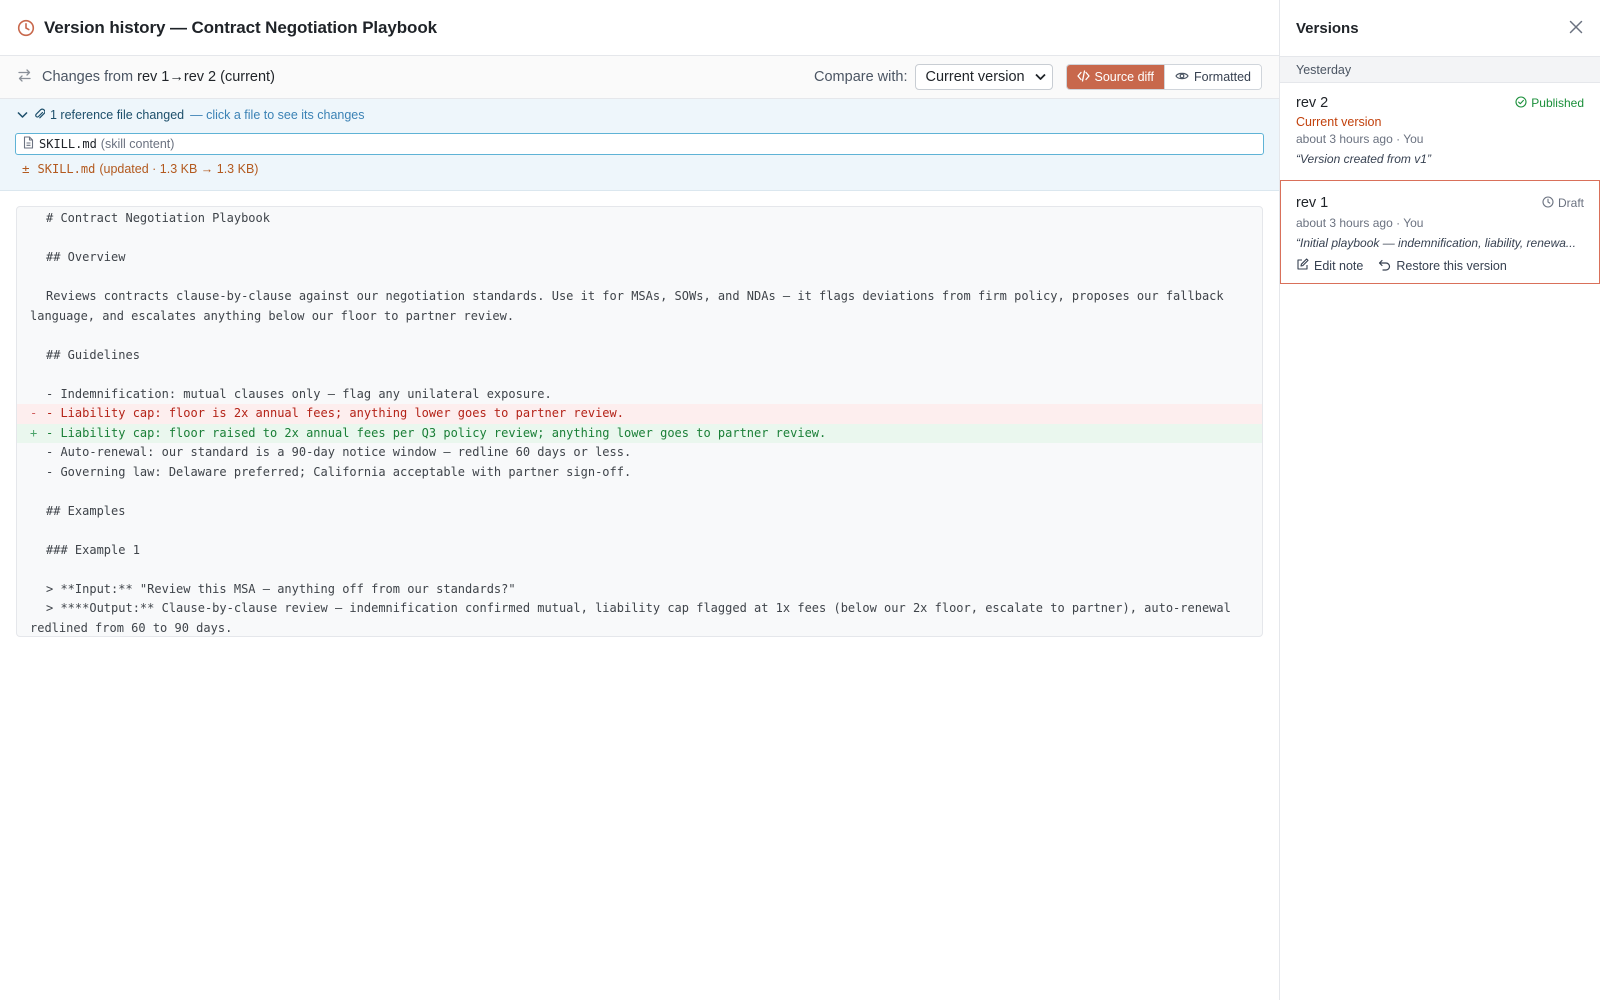  I want to click on version-note: “Version created from v1”, so click(1363, 159).